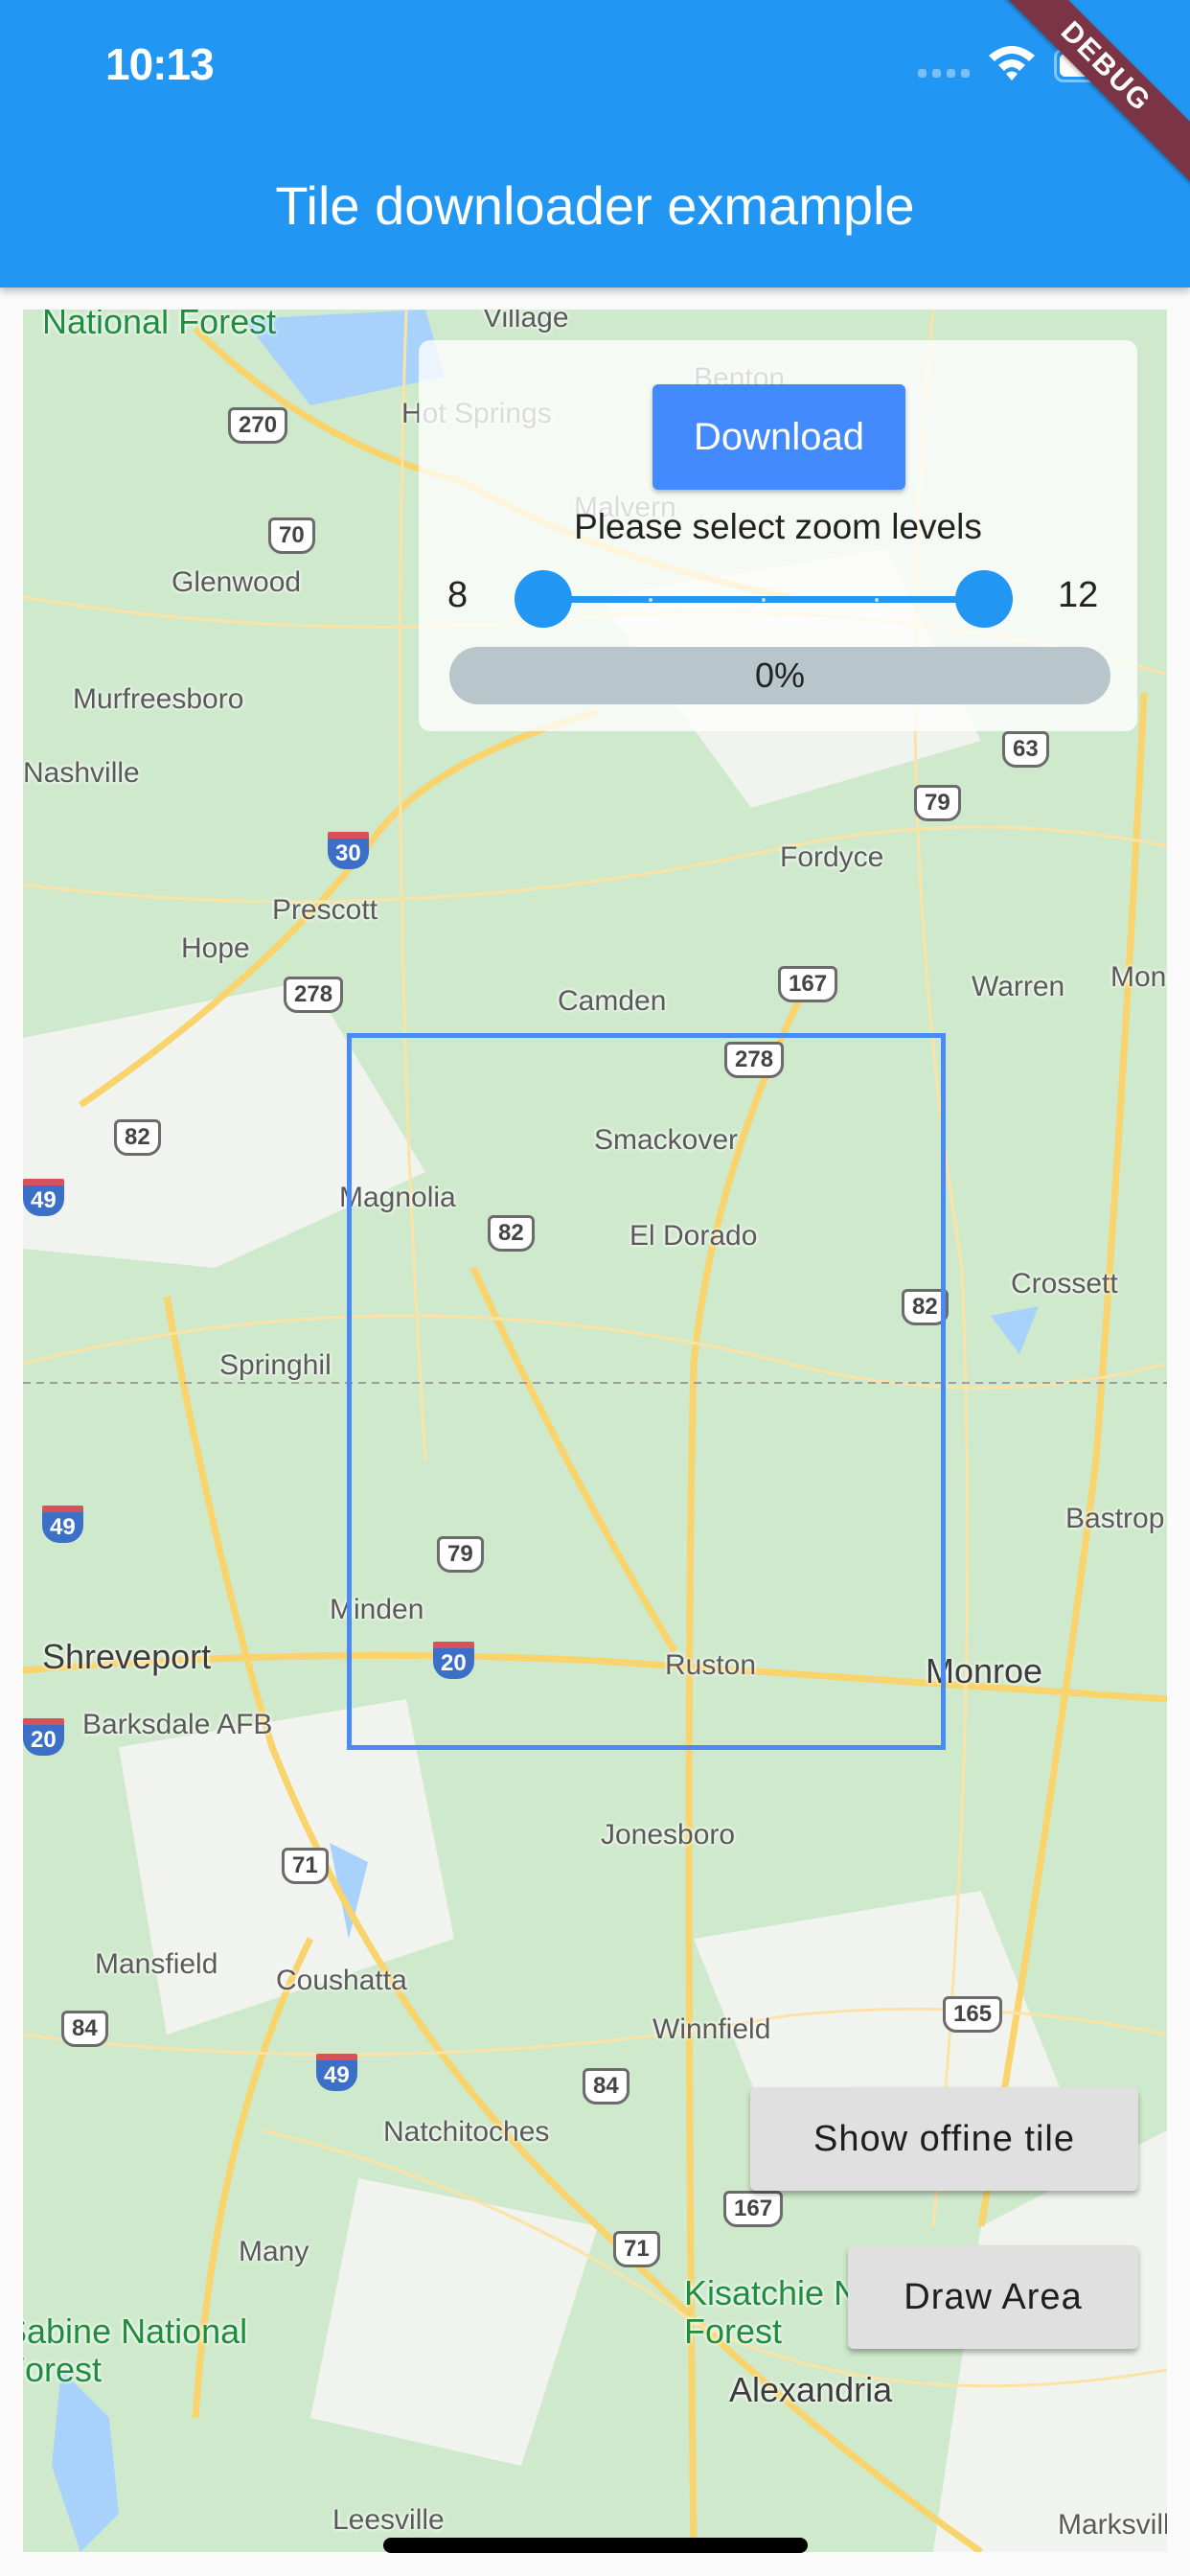  Describe the element at coordinates (1065, 1284) in the screenshot. I see `map-place-label: Crossett` at that location.